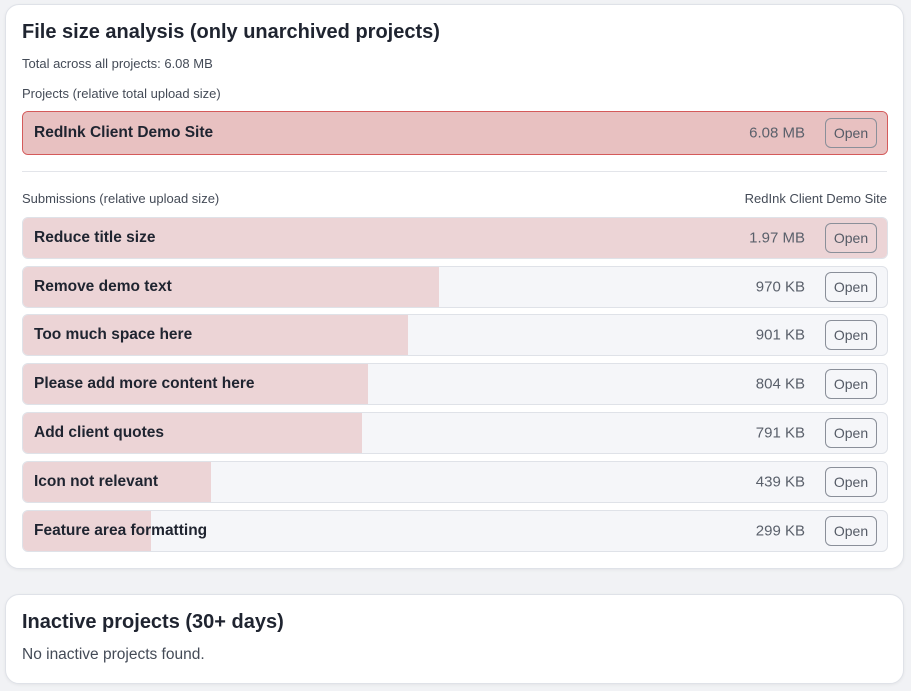  Describe the element at coordinates (455, 482) in the screenshot. I see `submission-row: Icon not relevant 439 KB Open` at that location.